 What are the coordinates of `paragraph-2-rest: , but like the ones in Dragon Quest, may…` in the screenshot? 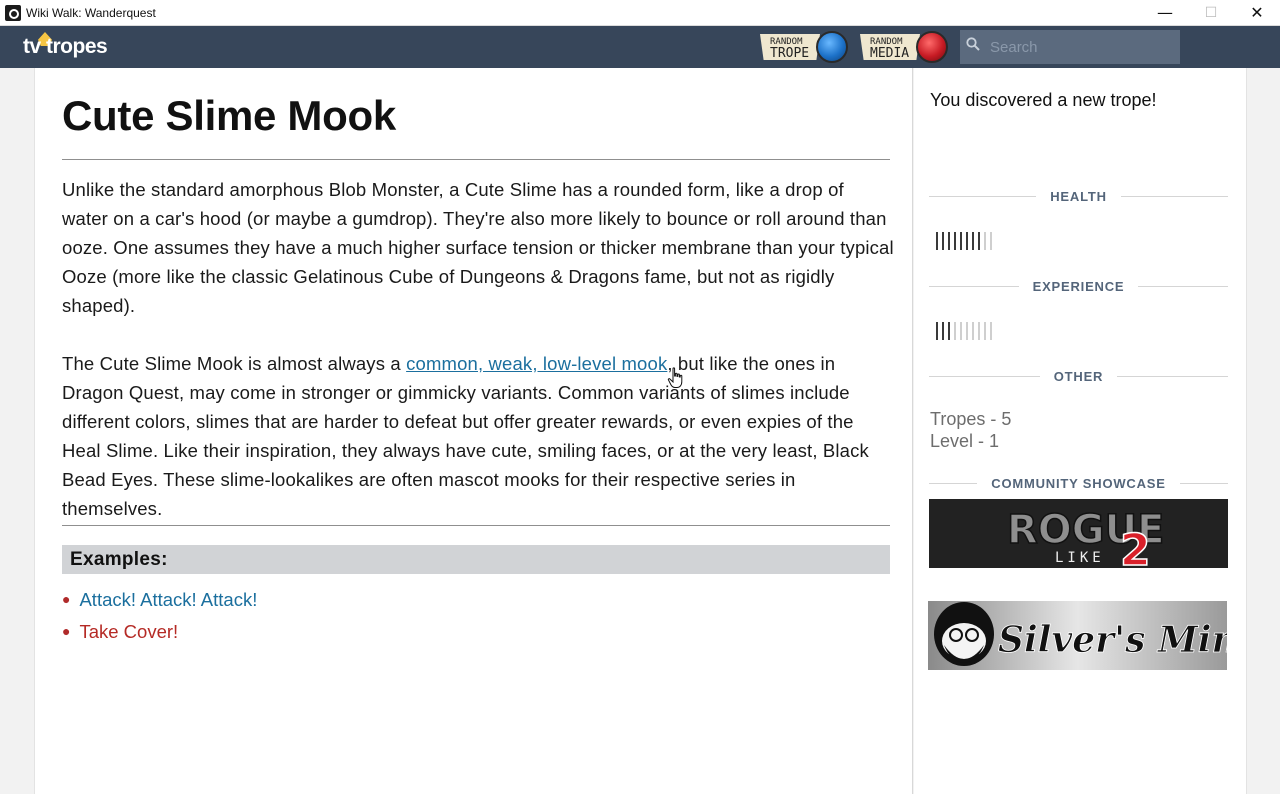 It's located at (465, 436).